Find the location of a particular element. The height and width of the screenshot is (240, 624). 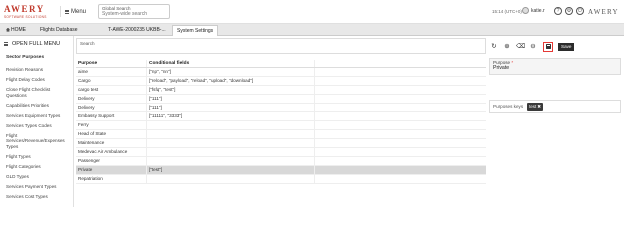

sidebar-item: Services Cost Types is located at coordinates (39, 196).